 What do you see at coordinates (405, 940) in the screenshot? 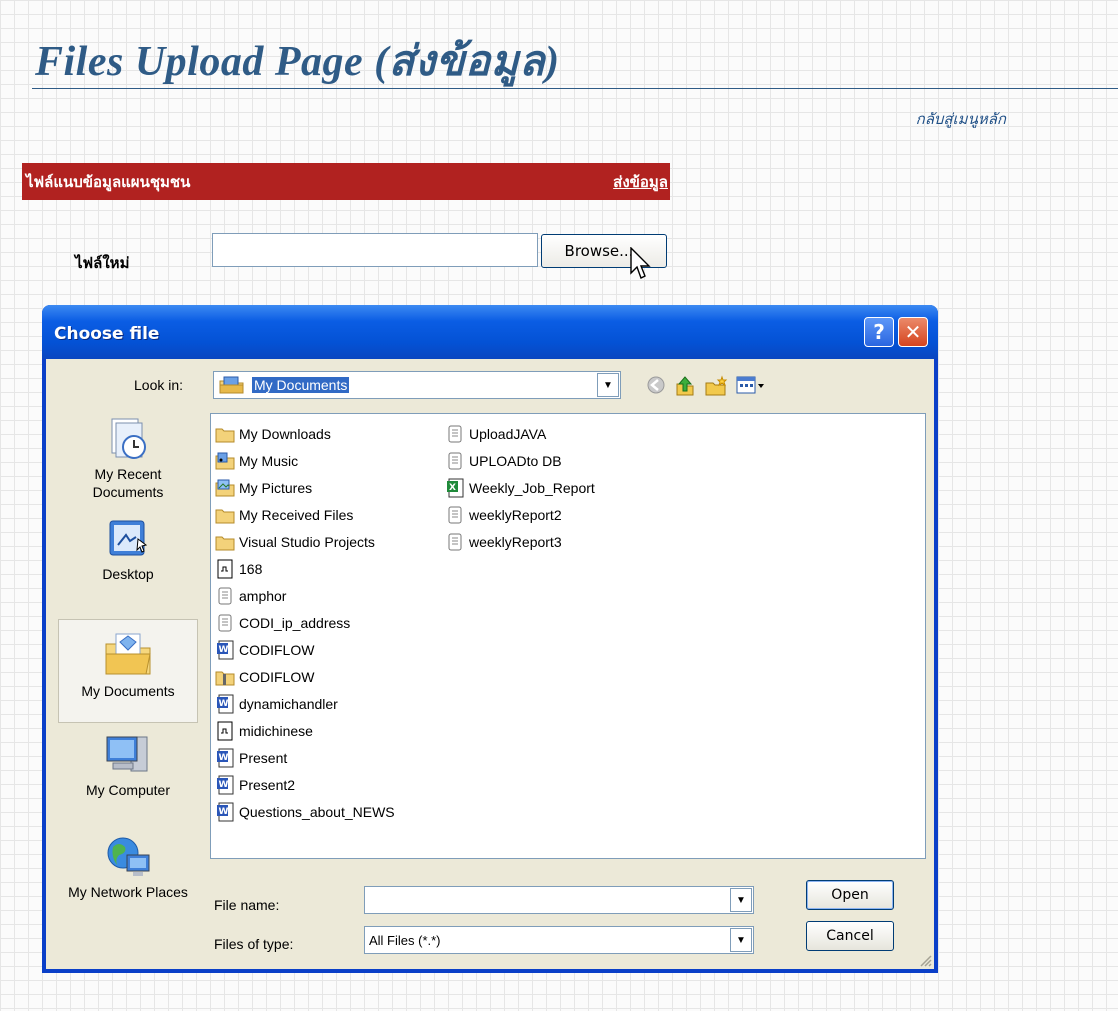
I see `files-of-type-value: All Files (*.*)` at bounding box center [405, 940].